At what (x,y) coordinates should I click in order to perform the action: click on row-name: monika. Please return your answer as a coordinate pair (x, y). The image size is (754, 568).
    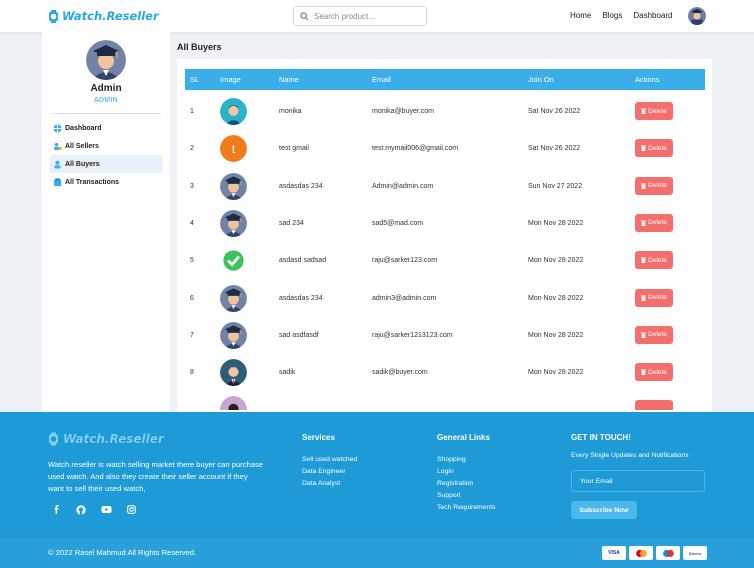
    Looking at the image, I should click on (290, 111).